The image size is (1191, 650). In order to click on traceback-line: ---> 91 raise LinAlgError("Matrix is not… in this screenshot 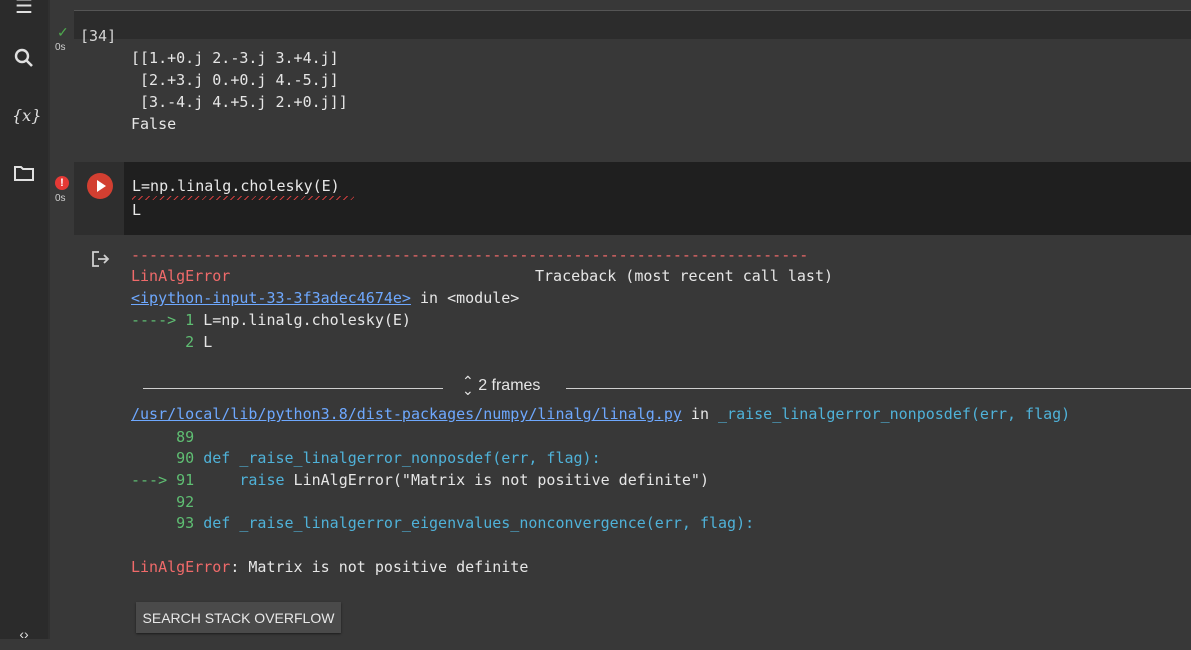, I will do `click(420, 480)`.